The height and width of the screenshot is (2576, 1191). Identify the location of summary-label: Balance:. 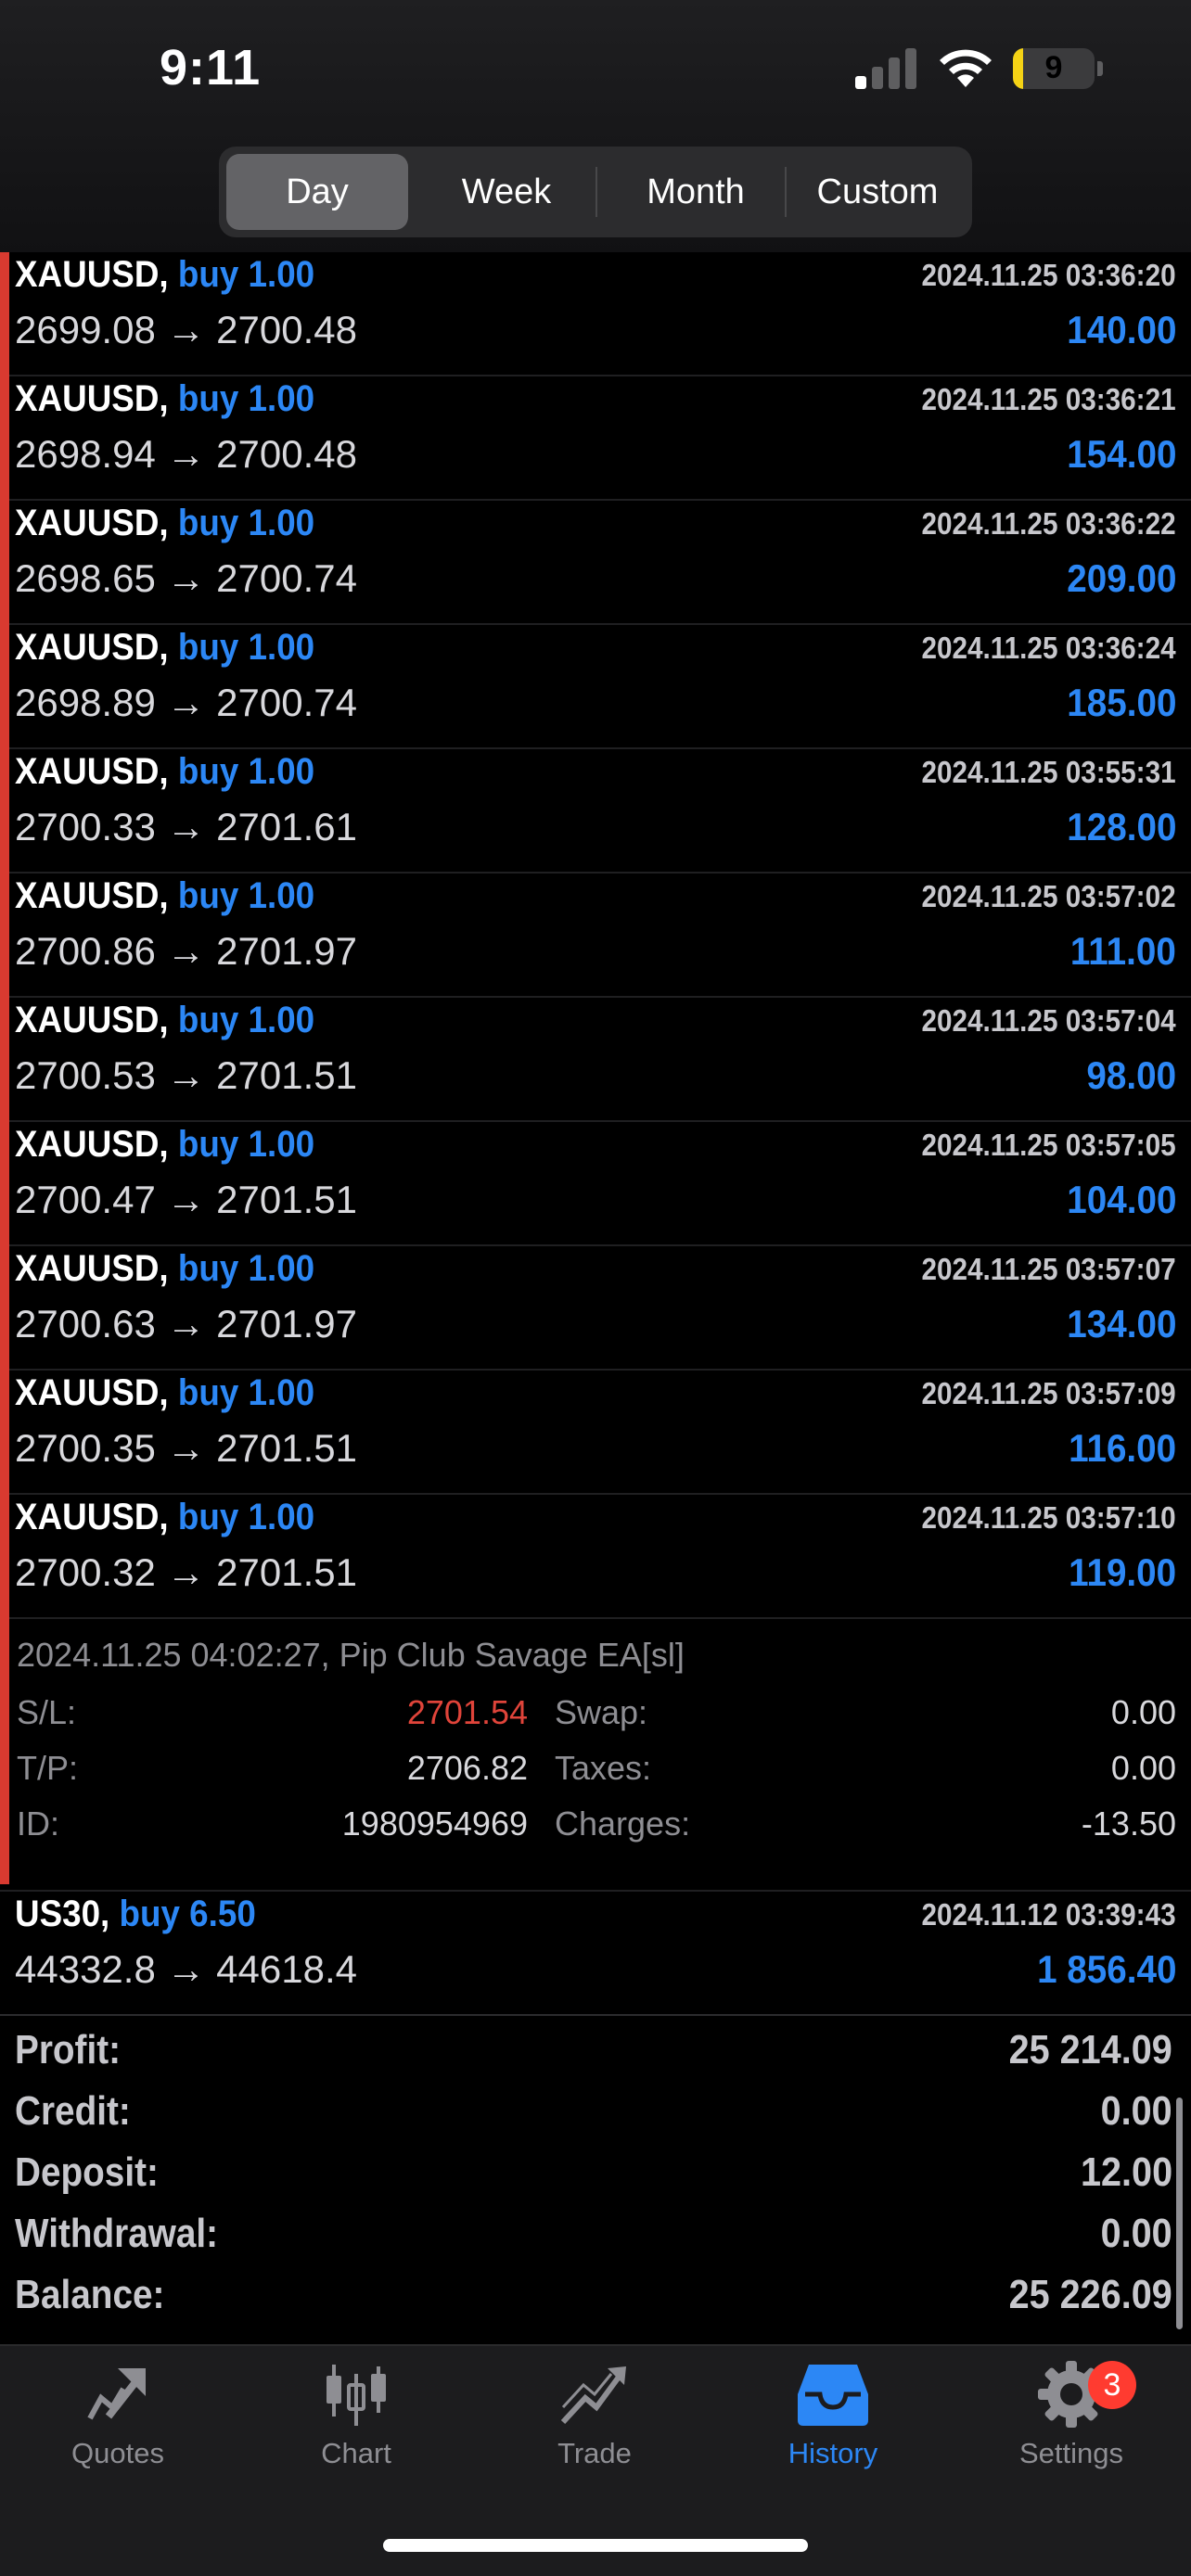
(90, 2294).